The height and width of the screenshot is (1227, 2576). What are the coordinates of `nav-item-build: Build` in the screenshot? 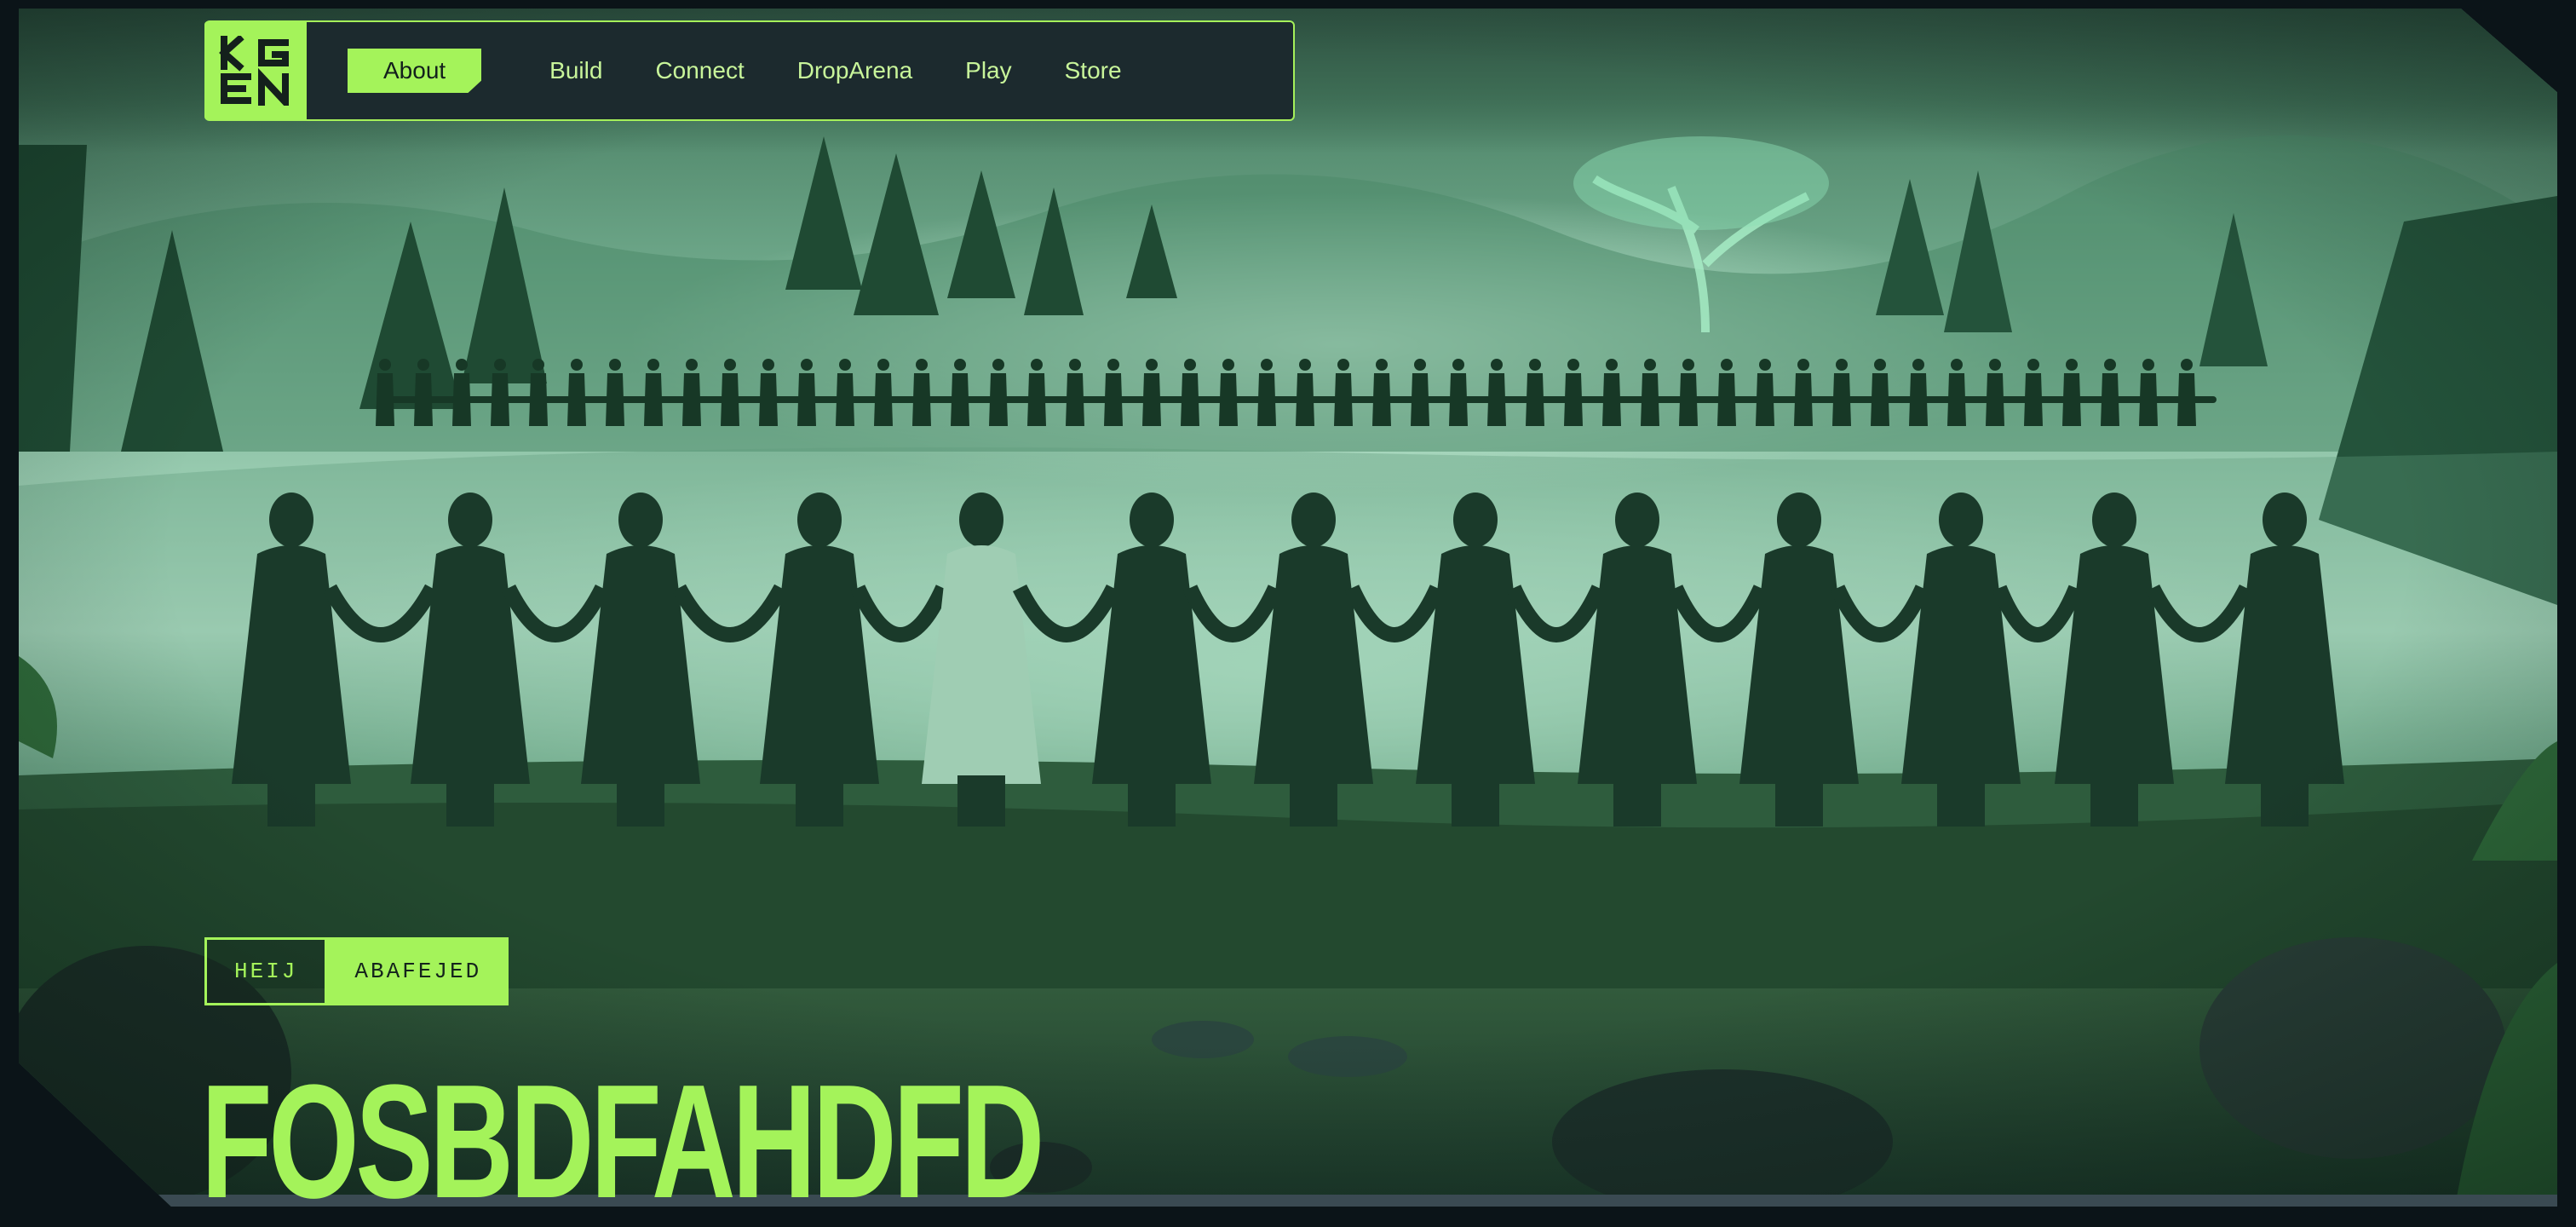 It's located at (576, 71).